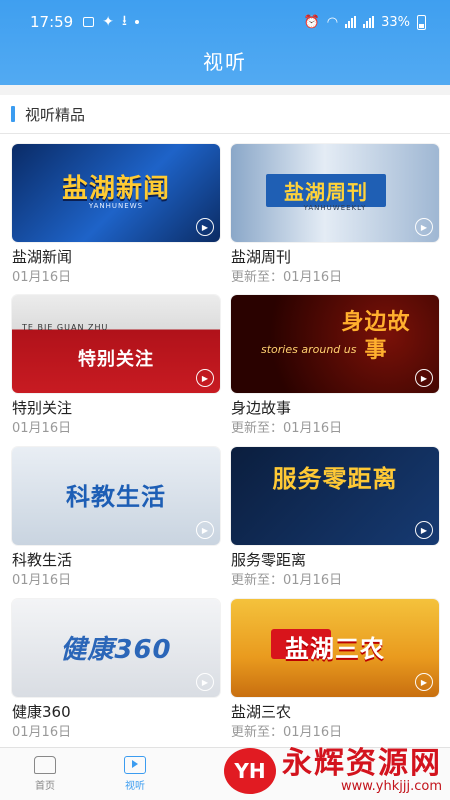 This screenshot has height=800, width=450. What do you see at coordinates (115, 189) in the screenshot?
I see `thumbnail-logo-text: 盐湖新闻` at bounding box center [115, 189].